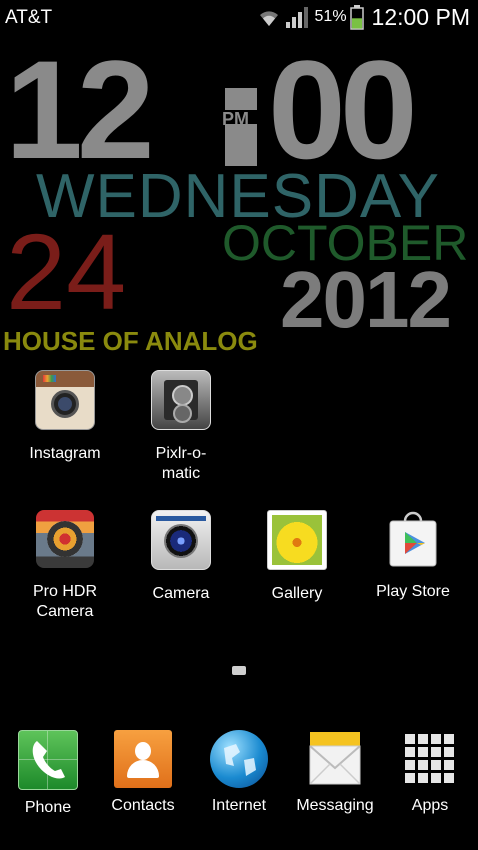  Describe the element at coordinates (430, 805) in the screenshot. I see `dock-label: Apps` at that location.